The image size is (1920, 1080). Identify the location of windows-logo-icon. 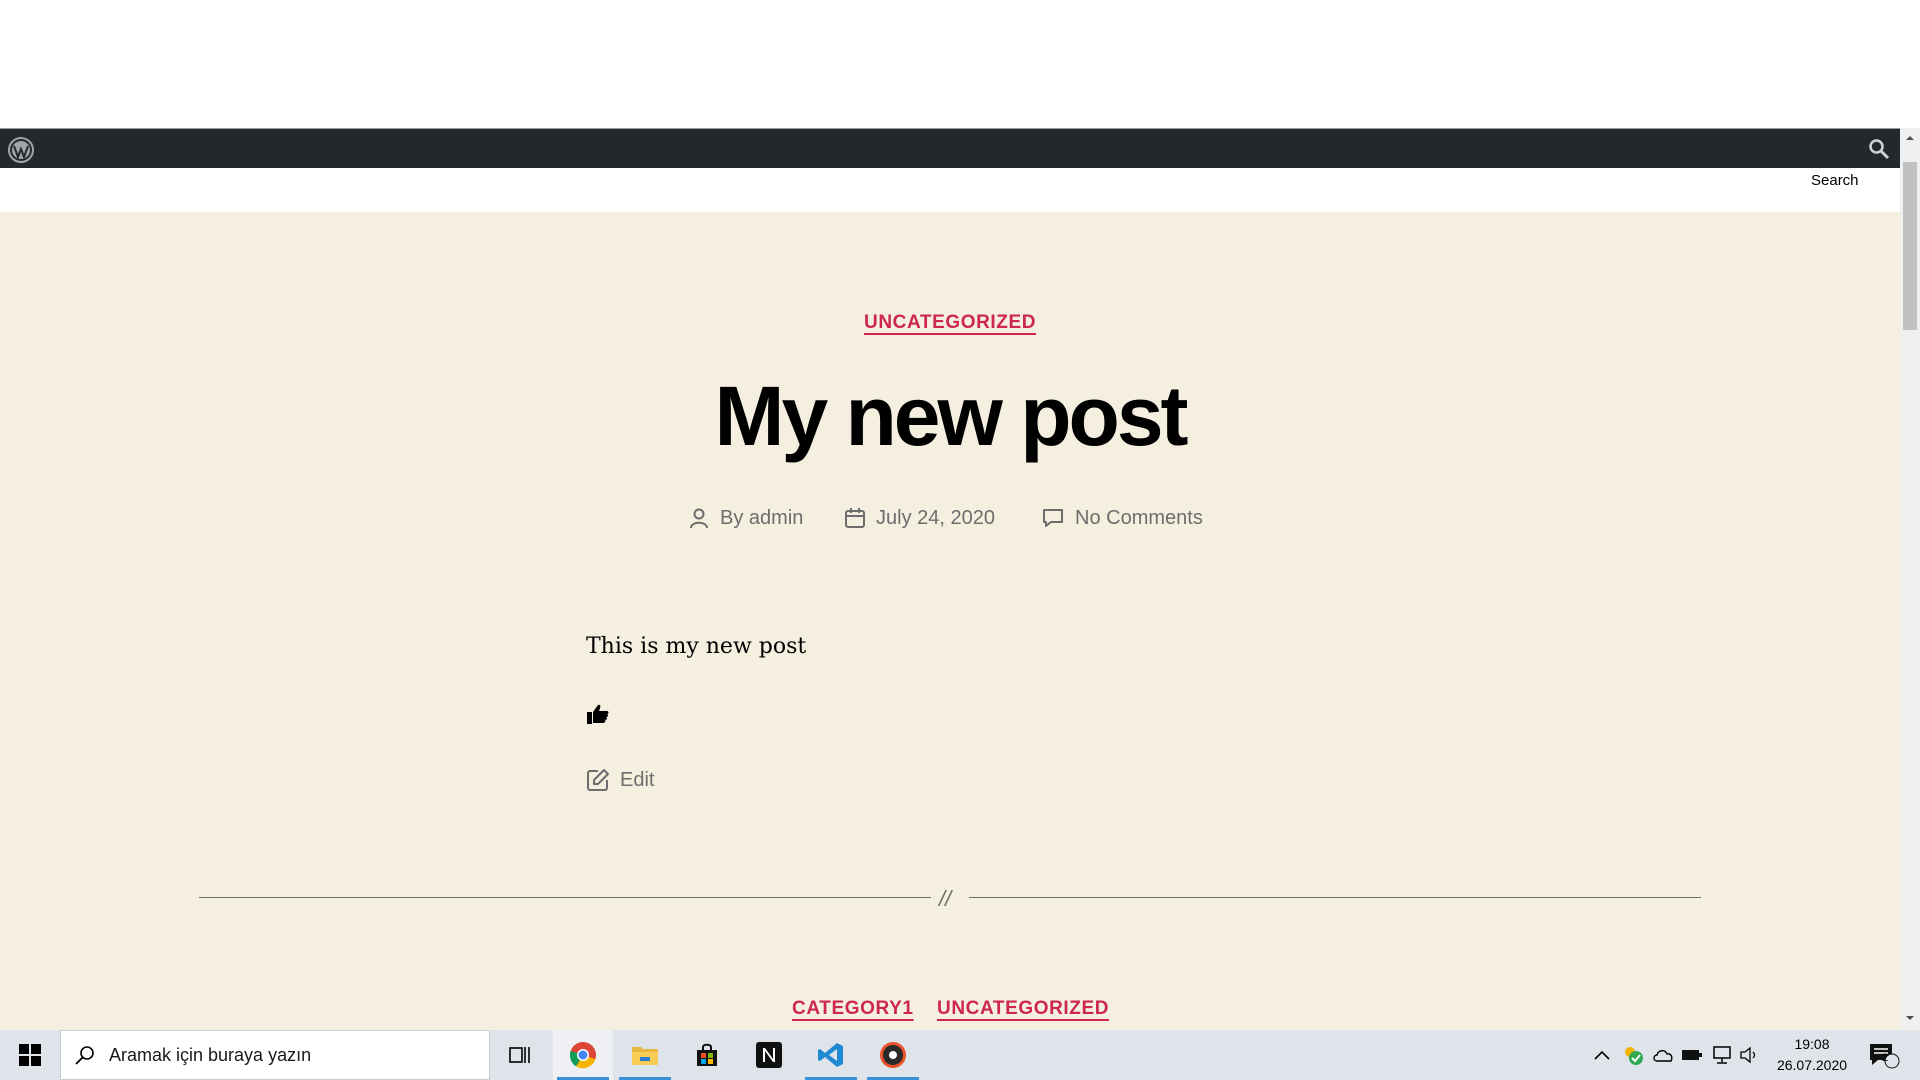
(30, 1055).